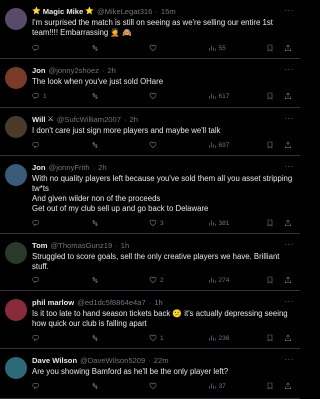 The image size is (320, 399). I want to click on name-emoji-icon: ⭐, so click(89, 11).